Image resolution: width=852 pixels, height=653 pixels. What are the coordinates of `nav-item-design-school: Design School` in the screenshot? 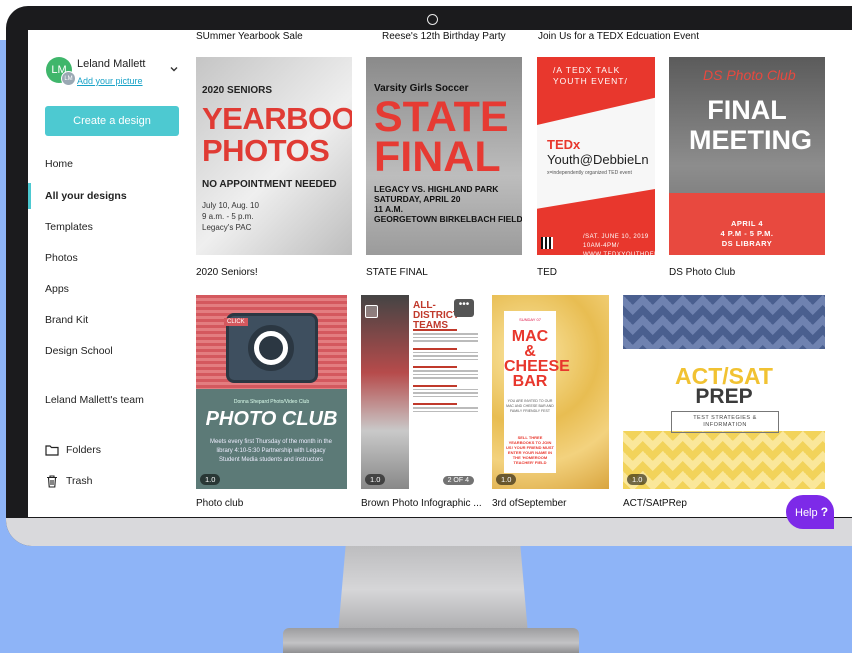 It's located at (79, 351).